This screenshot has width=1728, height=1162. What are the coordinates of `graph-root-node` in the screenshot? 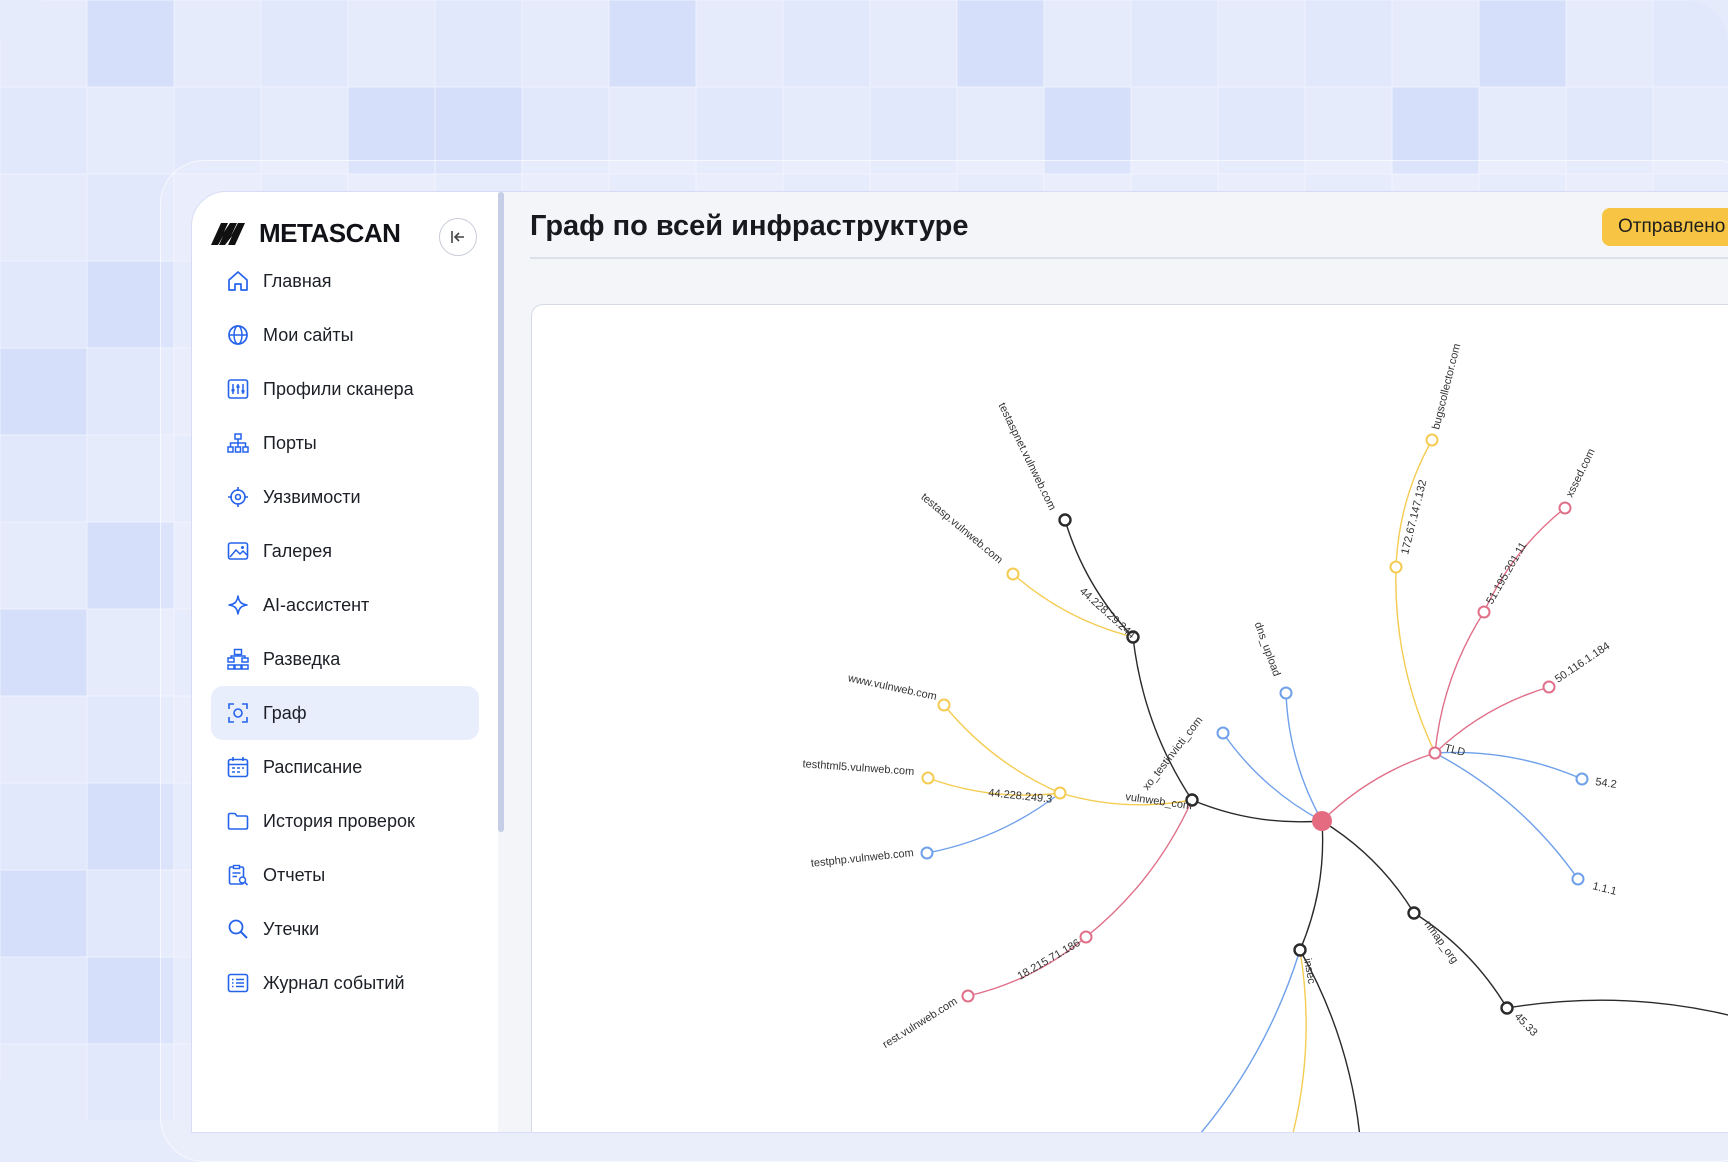 It's located at (1322, 821).